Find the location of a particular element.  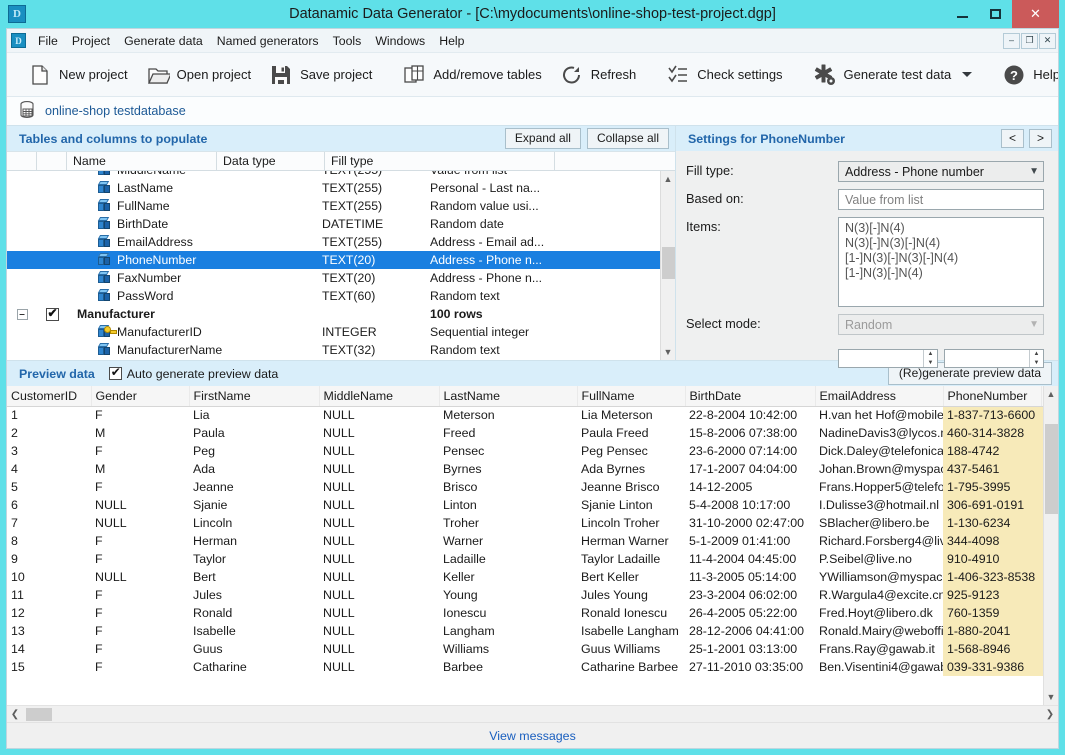

preview-scroll-track is located at coordinates (1051, 545).